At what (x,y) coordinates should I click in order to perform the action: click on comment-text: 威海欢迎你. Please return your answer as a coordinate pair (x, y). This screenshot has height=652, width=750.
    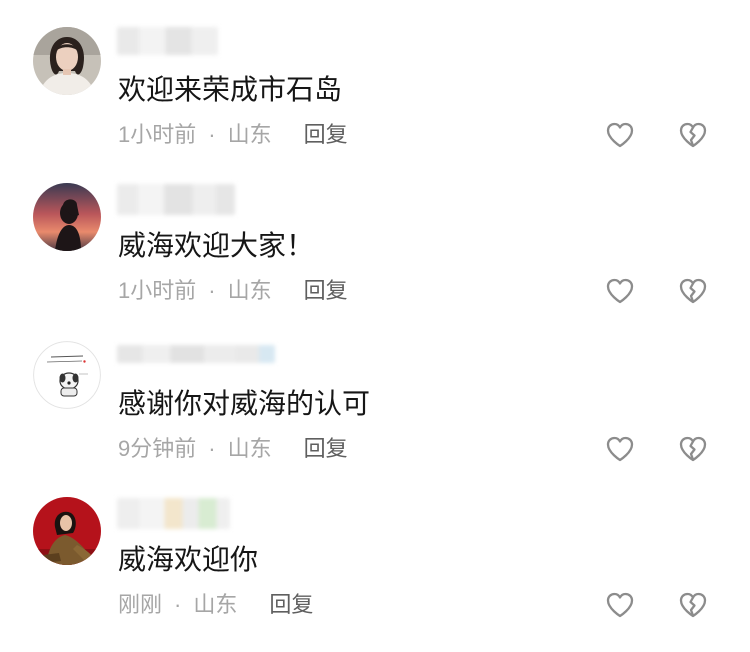
    Looking at the image, I should click on (188, 559).